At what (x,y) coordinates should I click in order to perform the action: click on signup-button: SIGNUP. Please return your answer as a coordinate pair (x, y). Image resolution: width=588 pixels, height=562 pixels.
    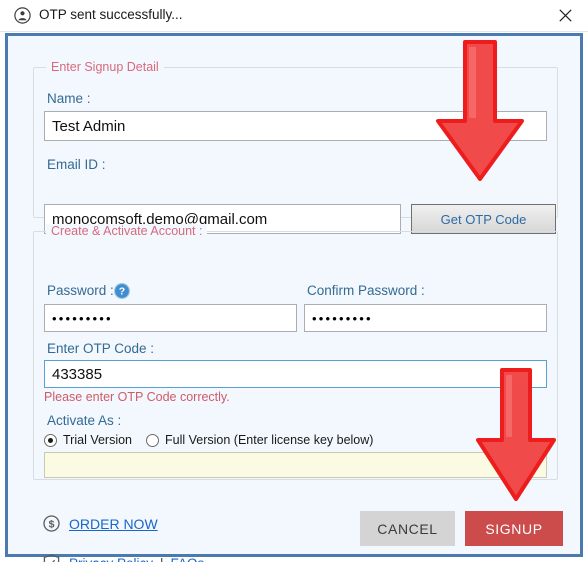
    Looking at the image, I should click on (514, 528).